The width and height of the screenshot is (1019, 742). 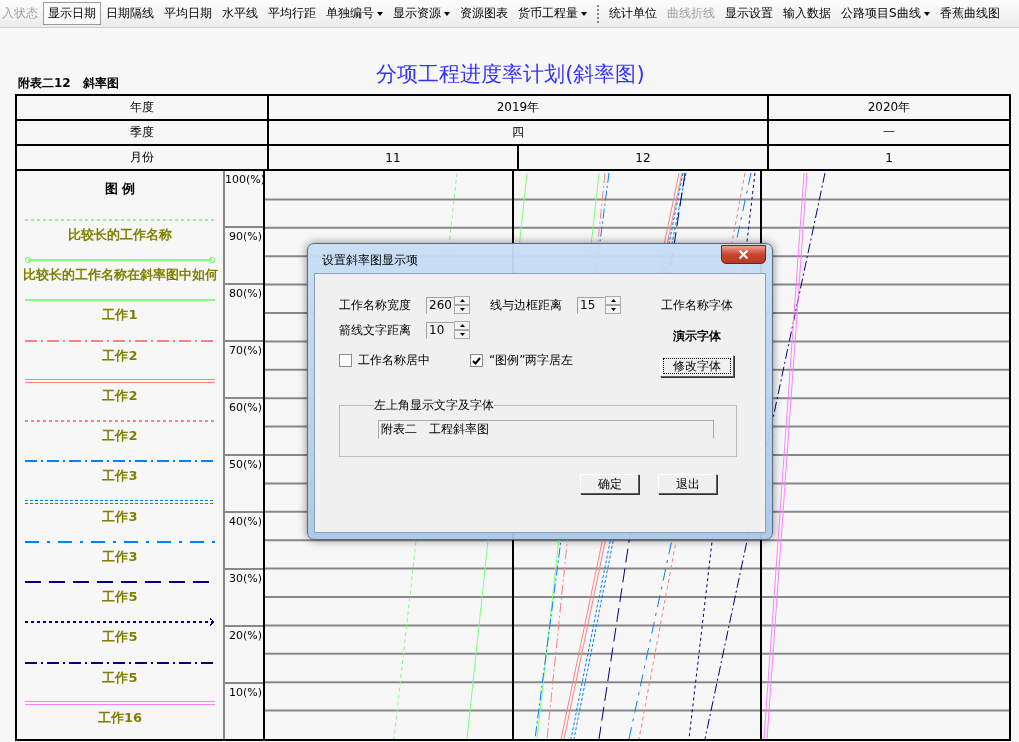 What do you see at coordinates (609, 484) in the screenshot?
I see `ok-button: 确定` at bounding box center [609, 484].